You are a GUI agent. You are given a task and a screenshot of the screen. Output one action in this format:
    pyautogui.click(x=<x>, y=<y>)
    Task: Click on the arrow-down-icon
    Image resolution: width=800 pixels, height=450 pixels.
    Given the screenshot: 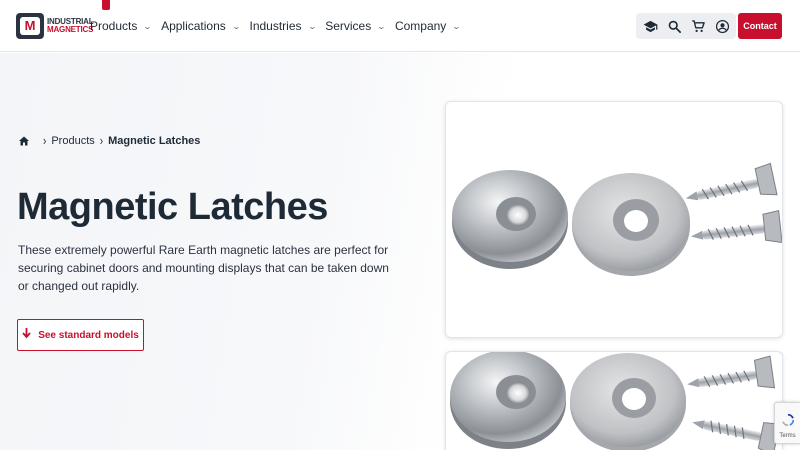 What is the action you would take?
    pyautogui.click(x=26, y=335)
    